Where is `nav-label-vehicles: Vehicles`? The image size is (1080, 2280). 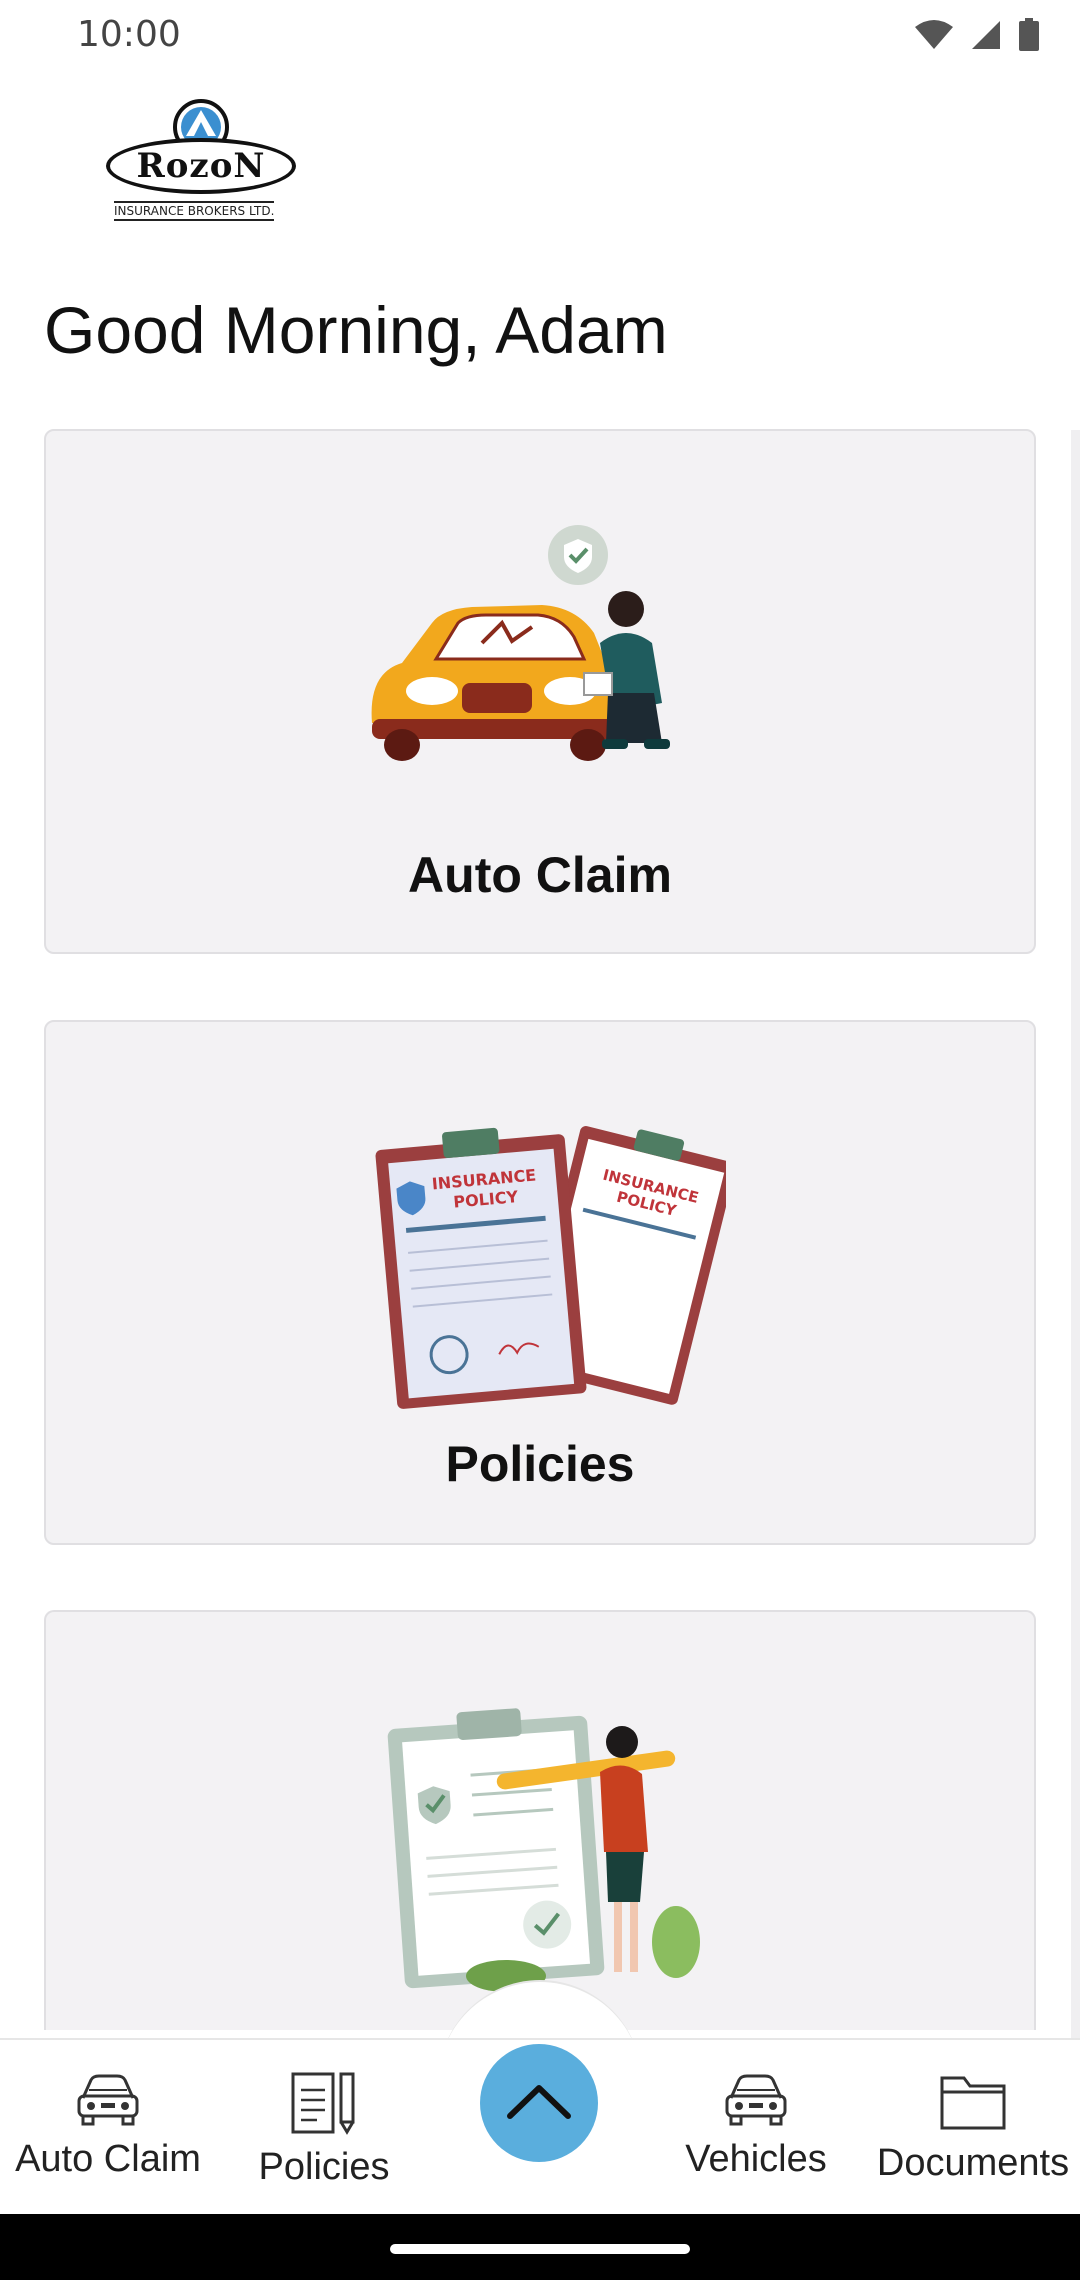 nav-label-vehicles: Vehicles is located at coordinates (756, 2159).